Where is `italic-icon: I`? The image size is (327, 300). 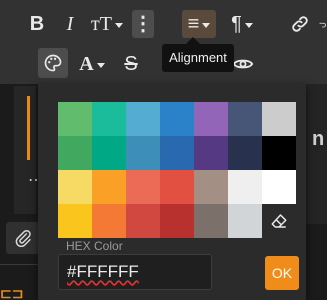
italic-icon: I is located at coordinates (70, 24).